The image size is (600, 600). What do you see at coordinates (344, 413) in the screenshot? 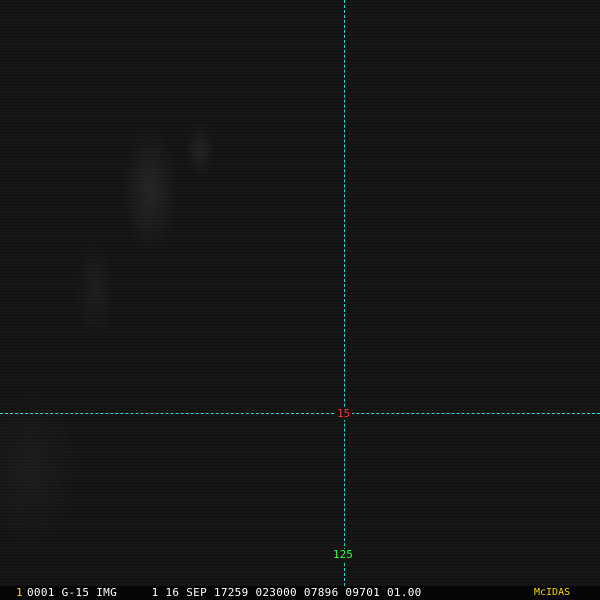
I see `latitude-label: 15` at bounding box center [344, 413].